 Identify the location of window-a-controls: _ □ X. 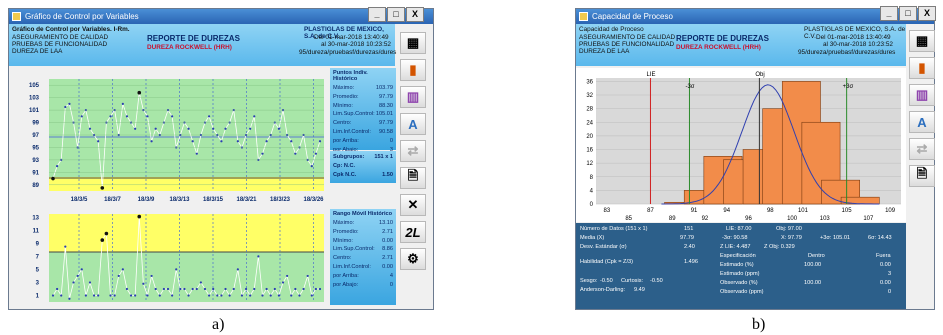
(396, 14).